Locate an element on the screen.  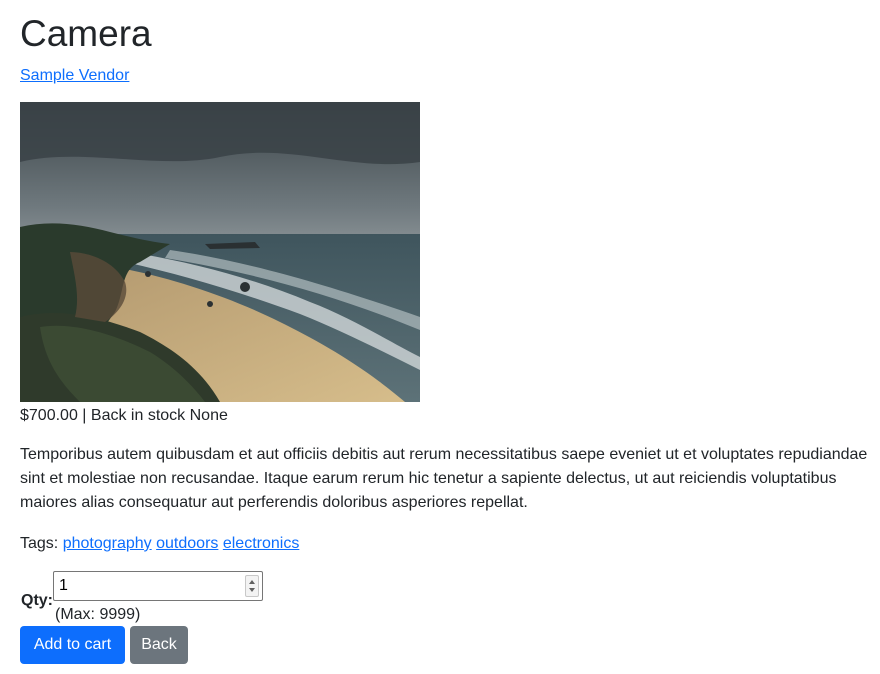
quantity-max-note: (Max: 9999) is located at coordinates (98, 614).